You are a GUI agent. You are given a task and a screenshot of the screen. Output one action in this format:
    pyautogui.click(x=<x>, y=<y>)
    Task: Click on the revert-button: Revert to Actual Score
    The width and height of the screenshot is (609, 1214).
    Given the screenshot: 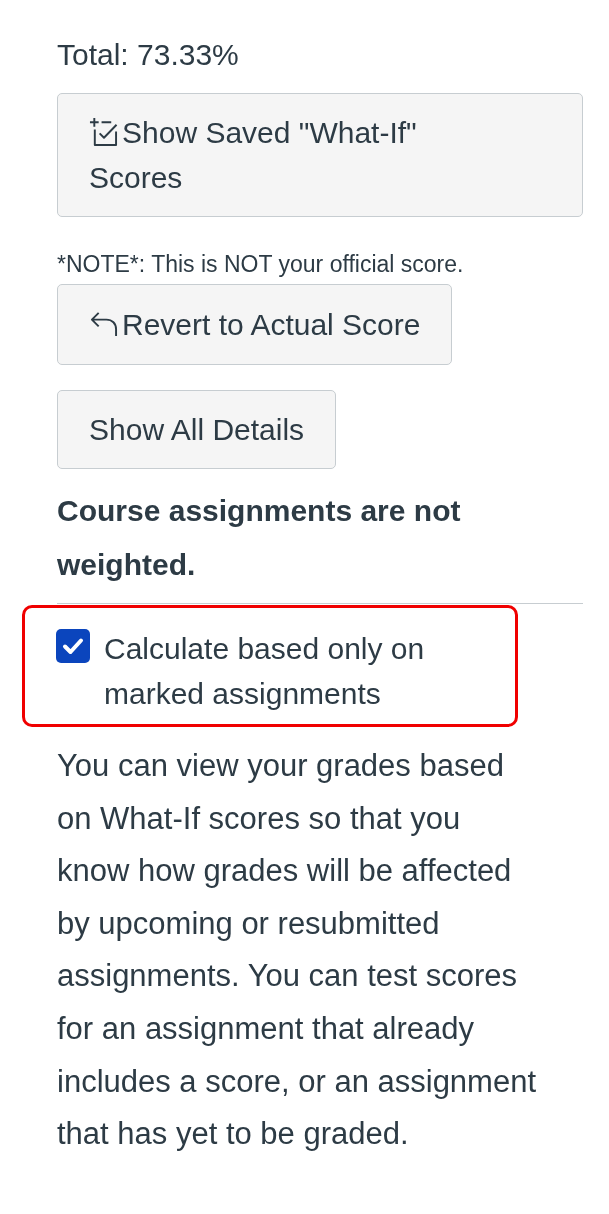 What is the action you would take?
    pyautogui.click(x=255, y=324)
    